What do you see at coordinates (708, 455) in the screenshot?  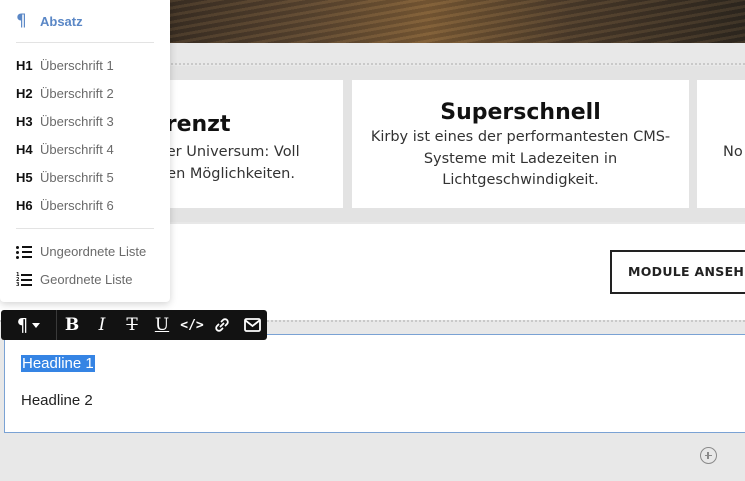 I see `add-block-icon` at bounding box center [708, 455].